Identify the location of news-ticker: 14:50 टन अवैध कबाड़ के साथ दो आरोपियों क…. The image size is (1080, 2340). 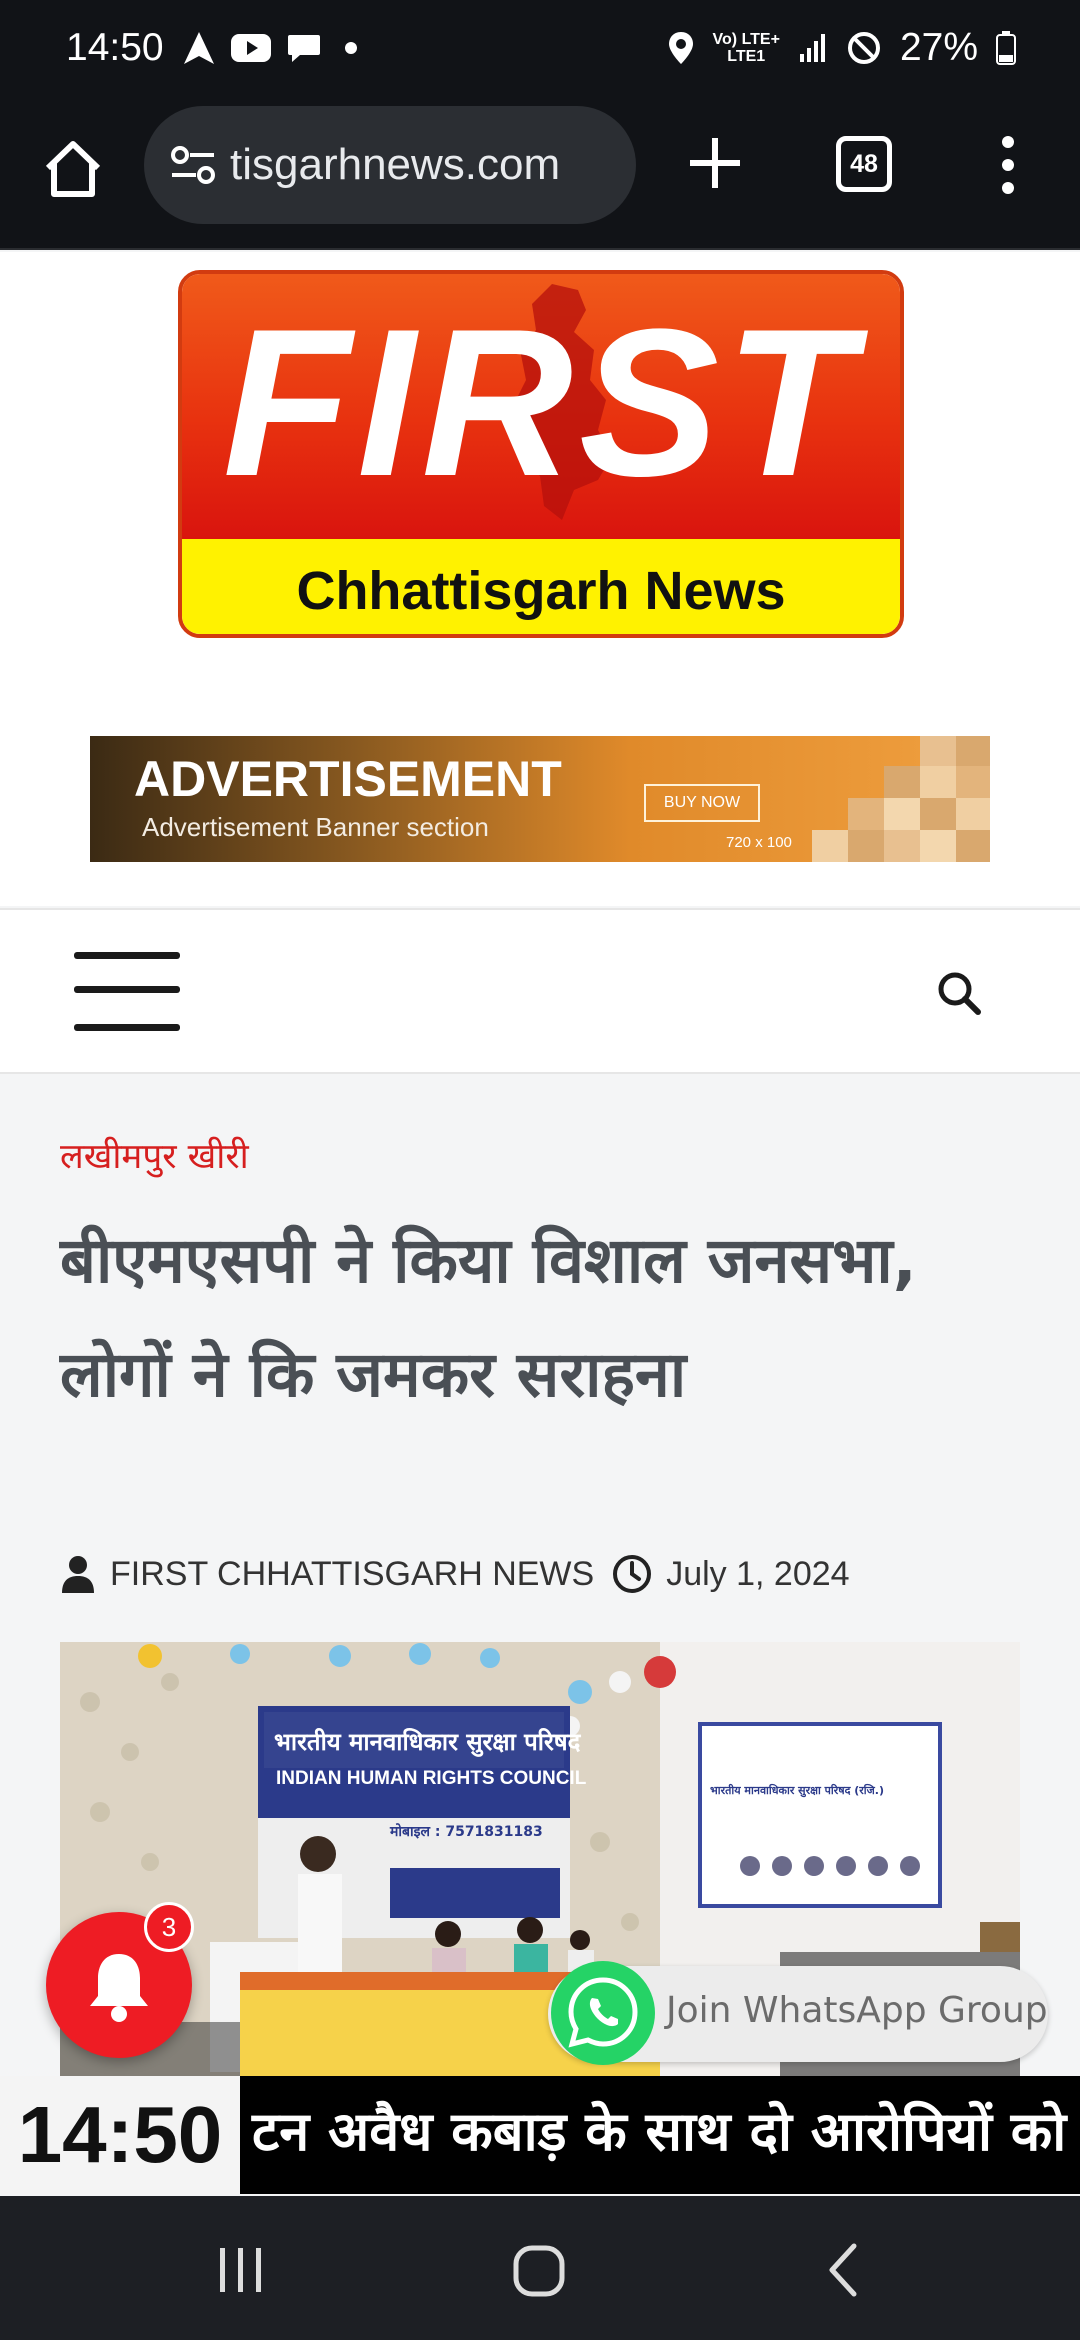
(540, 2135).